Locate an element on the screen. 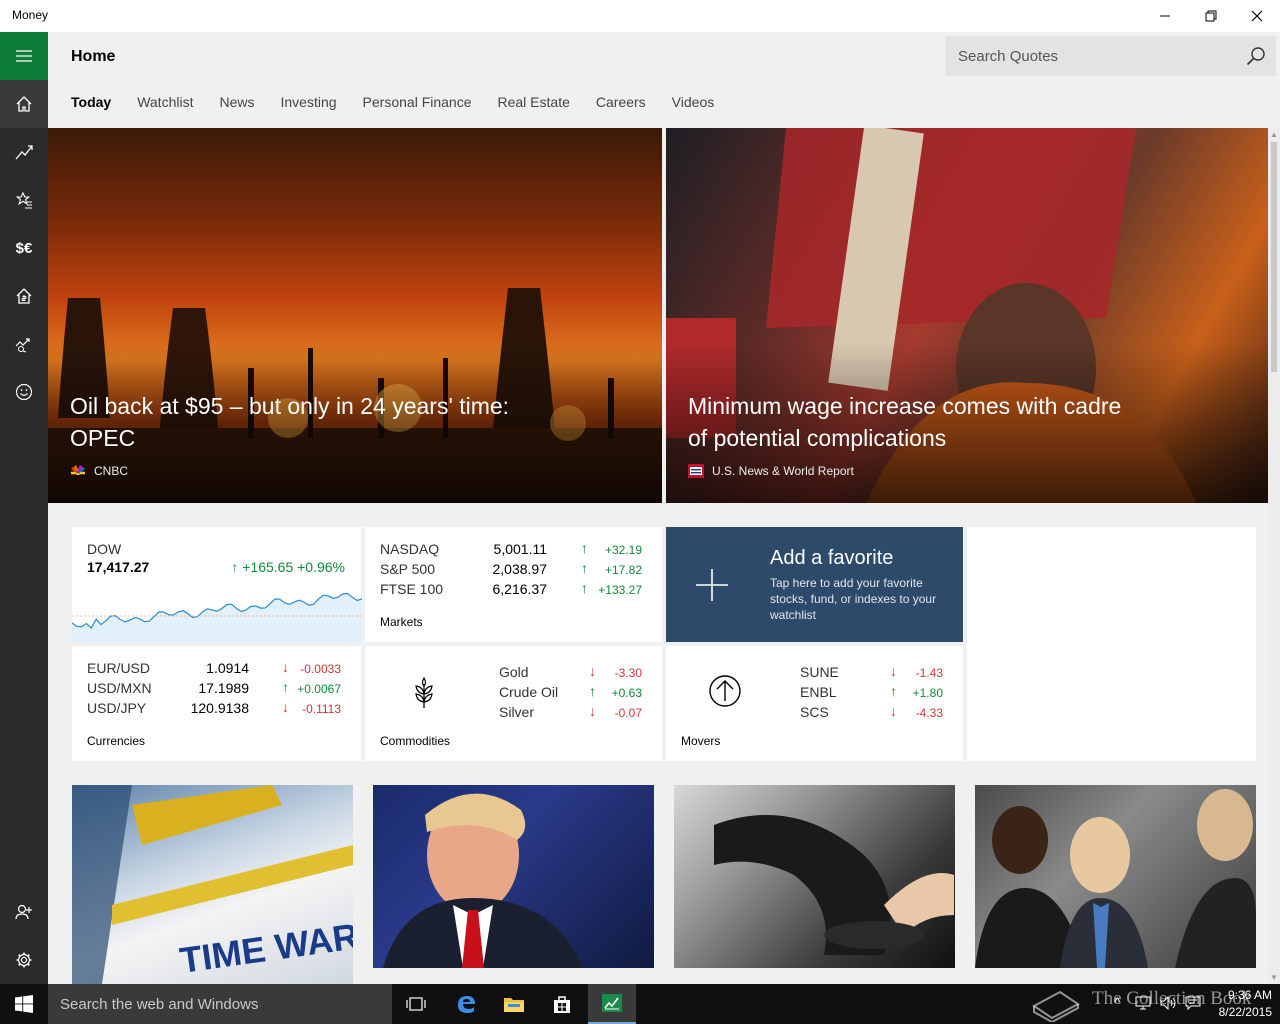 The height and width of the screenshot is (1024, 1280). fuel-nozzle-image is located at coordinates (834, 885).